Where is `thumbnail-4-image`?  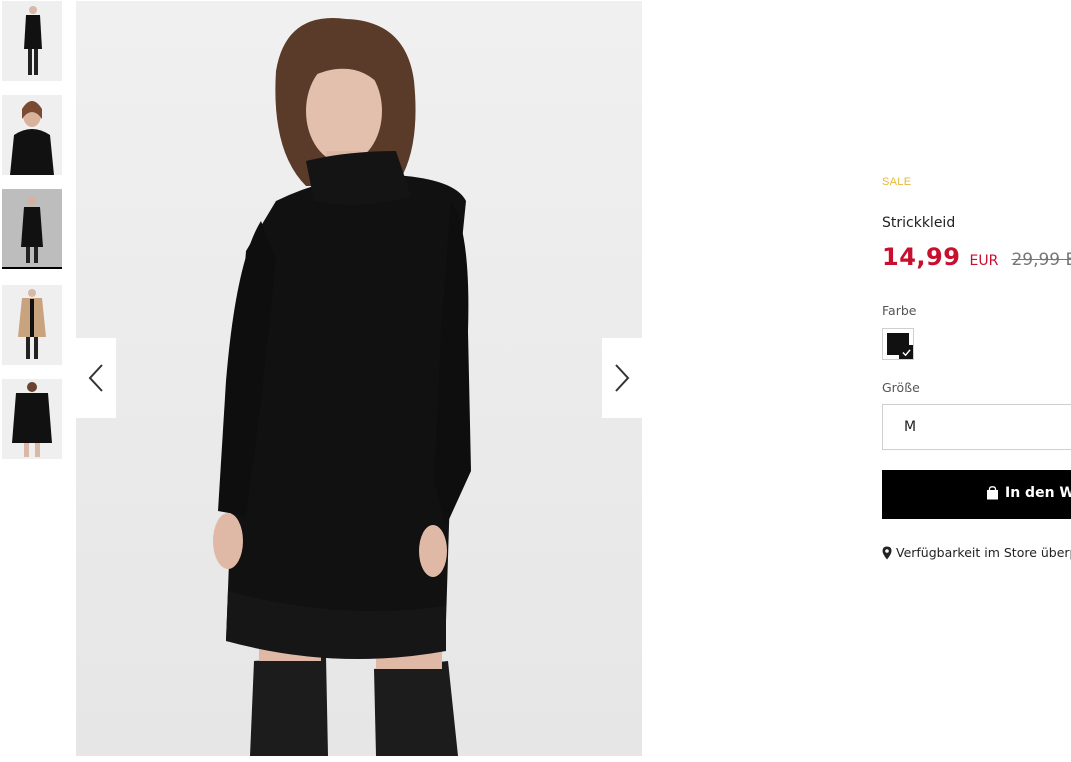 thumbnail-4-image is located at coordinates (32, 325).